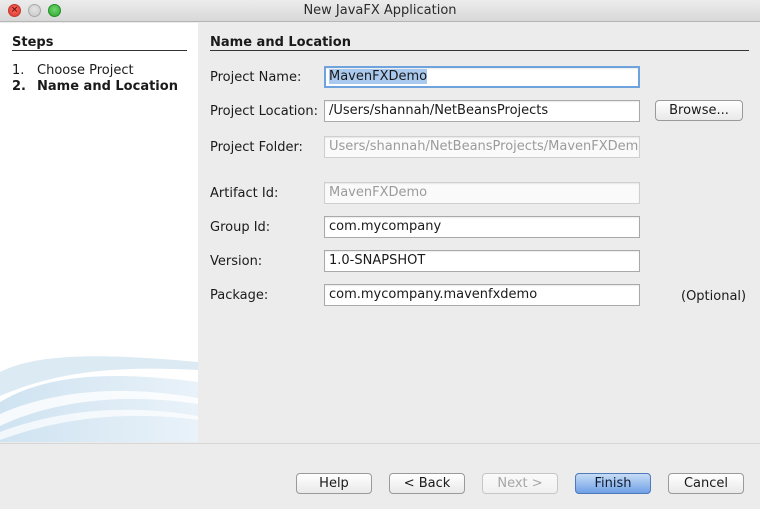 The height and width of the screenshot is (509, 760). Describe the element at coordinates (482, 111) in the screenshot. I see `project-location-input: /Users/shannah/NetBeansProjects` at that location.